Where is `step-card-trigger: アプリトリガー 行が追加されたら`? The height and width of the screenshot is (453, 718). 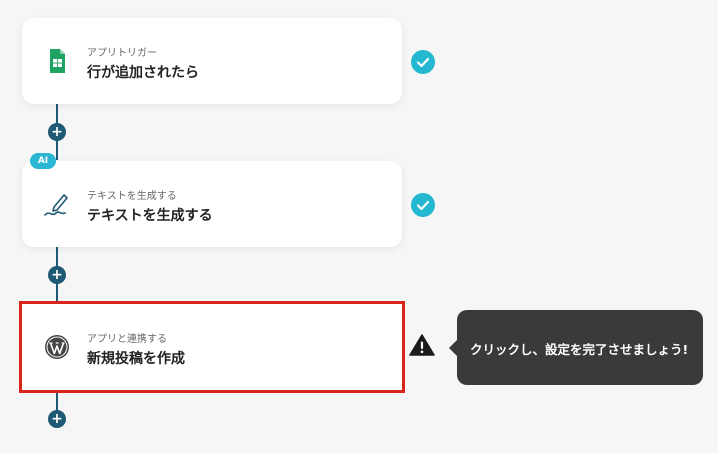 step-card-trigger: アプリトリガー 行が追加されたら is located at coordinates (212, 61).